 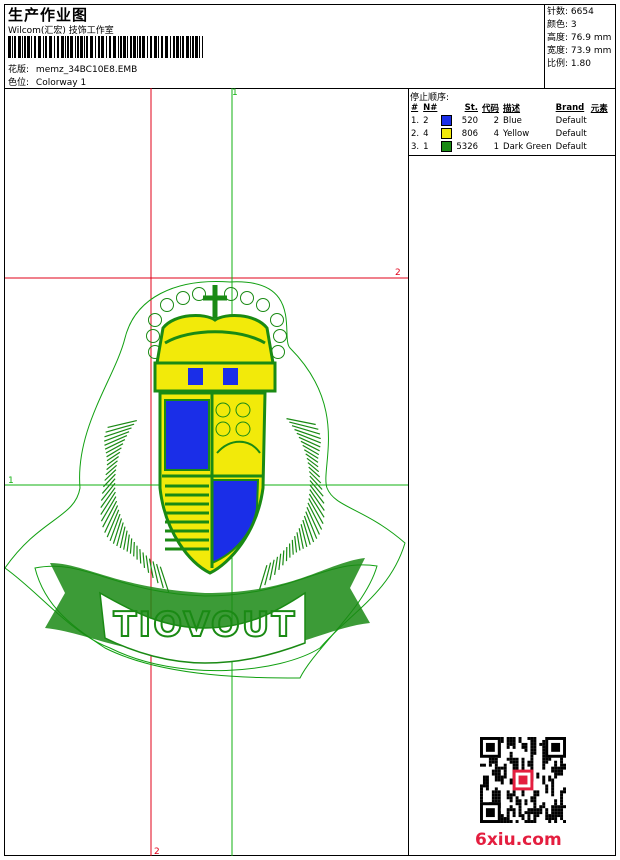 What do you see at coordinates (187, 435) in the screenshot?
I see `shield-quarter-blue-tl` at bounding box center [187, 435].